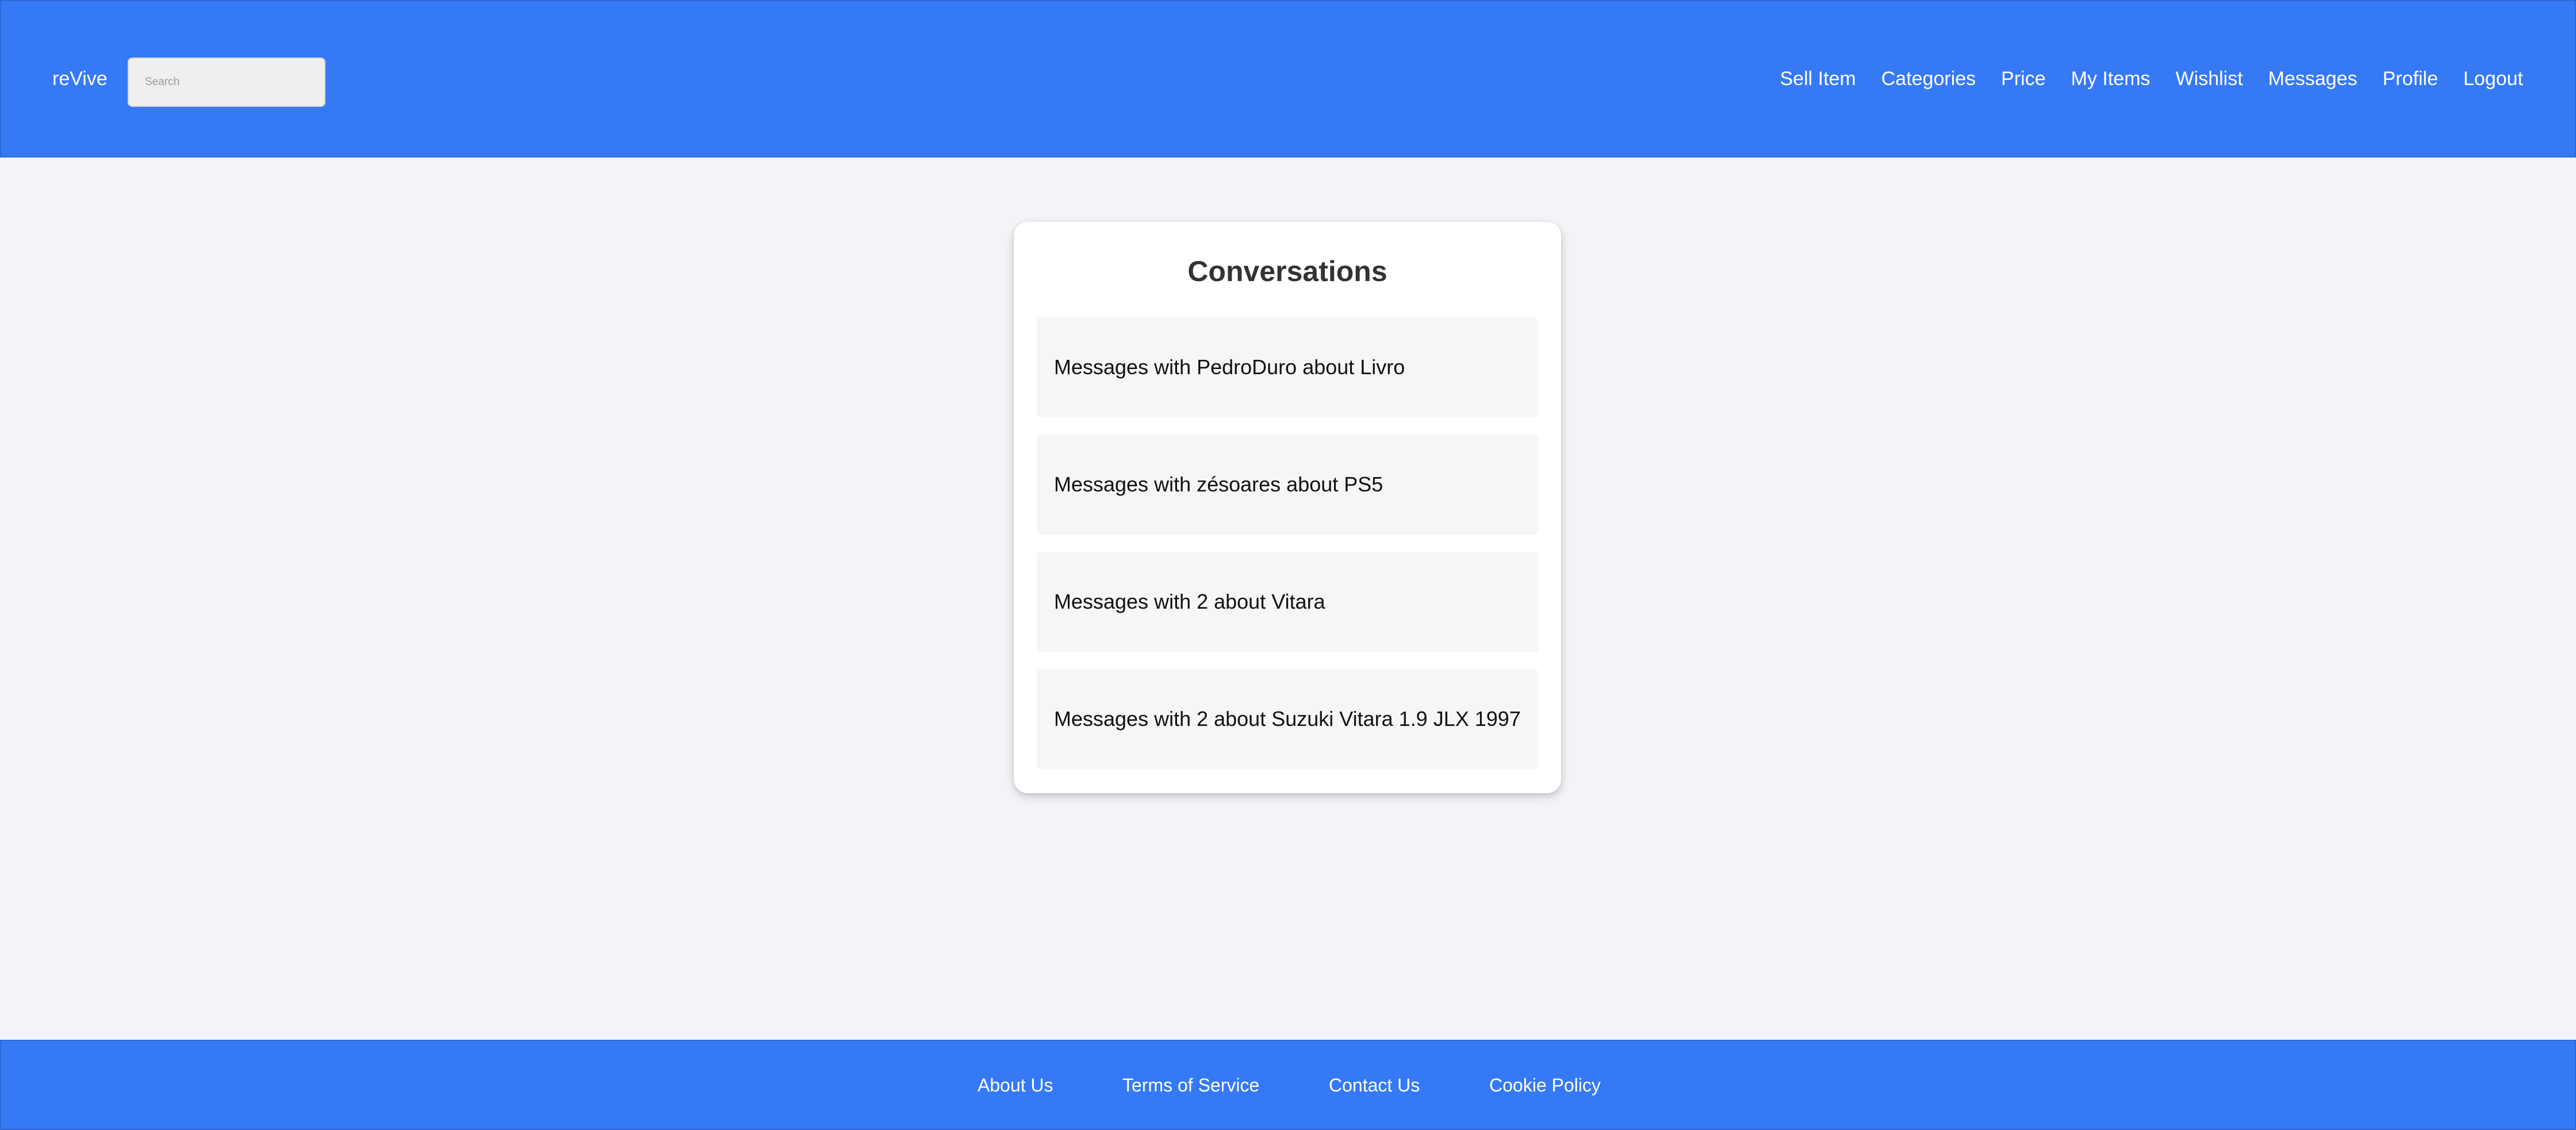 The width and height of the screenshot is (2576, 1130). What do you see at coordinates (1189, 601) in the screenshot?
I see `conversation-label: Messages with 2 about Vitara` at bounding box center [1189, 601].